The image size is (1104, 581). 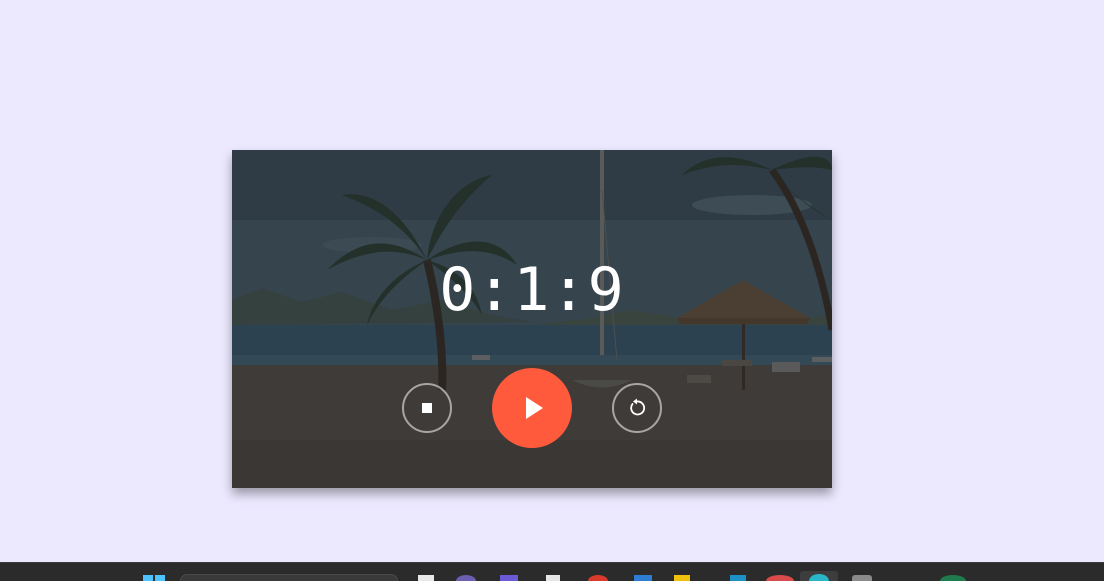 I want to click on timer-display: 0:1:9, so click(x=532, y=290).